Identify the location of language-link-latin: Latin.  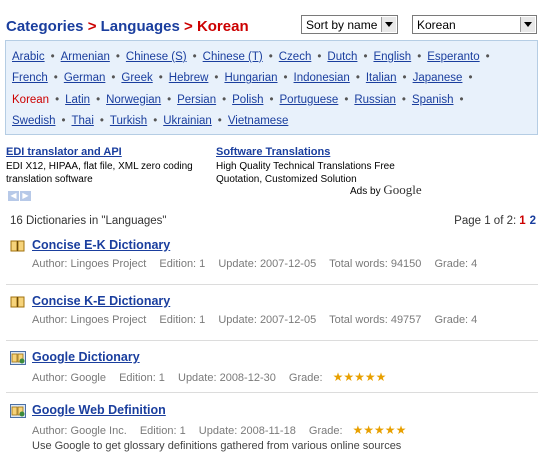
(77, 100).